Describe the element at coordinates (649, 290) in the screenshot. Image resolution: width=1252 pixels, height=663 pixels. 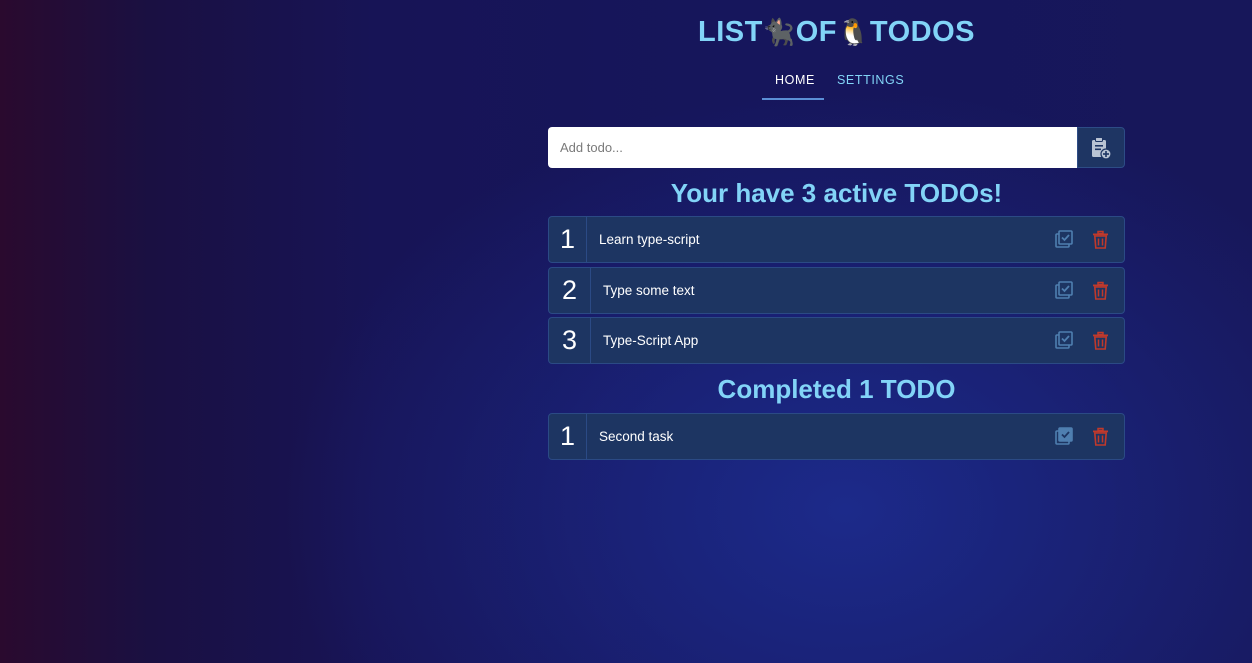
I see `todo-text: Type some text` at that location.